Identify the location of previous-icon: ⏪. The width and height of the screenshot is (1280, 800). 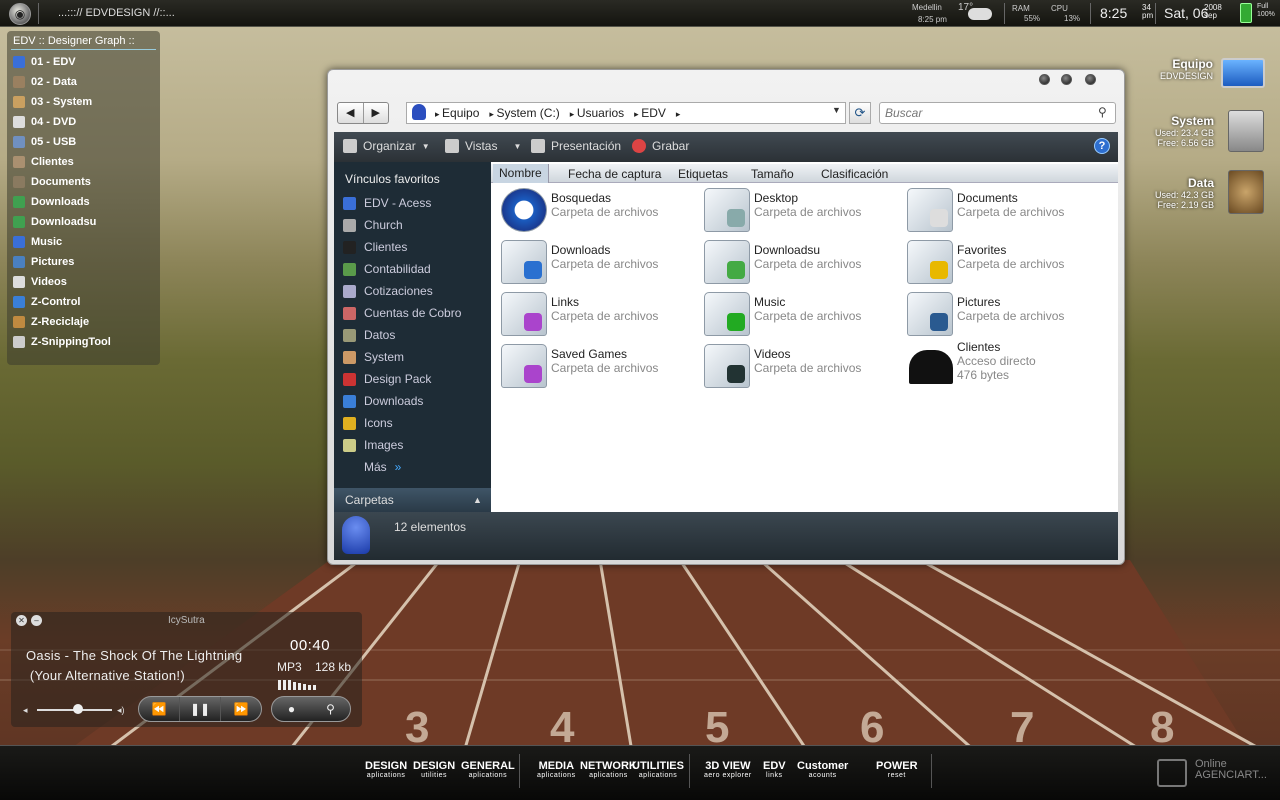
(159, 709).